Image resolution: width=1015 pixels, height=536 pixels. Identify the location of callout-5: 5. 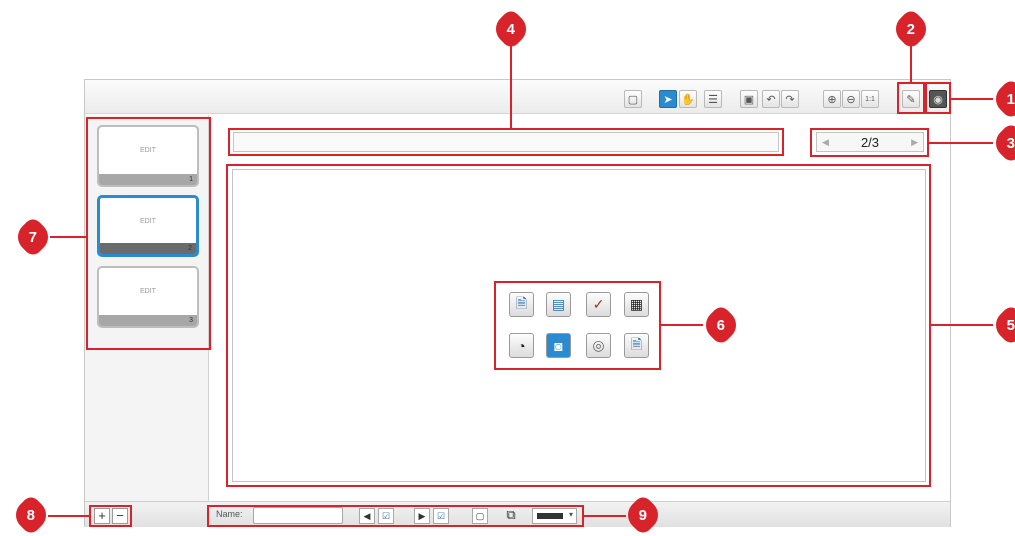
(1002, 325).